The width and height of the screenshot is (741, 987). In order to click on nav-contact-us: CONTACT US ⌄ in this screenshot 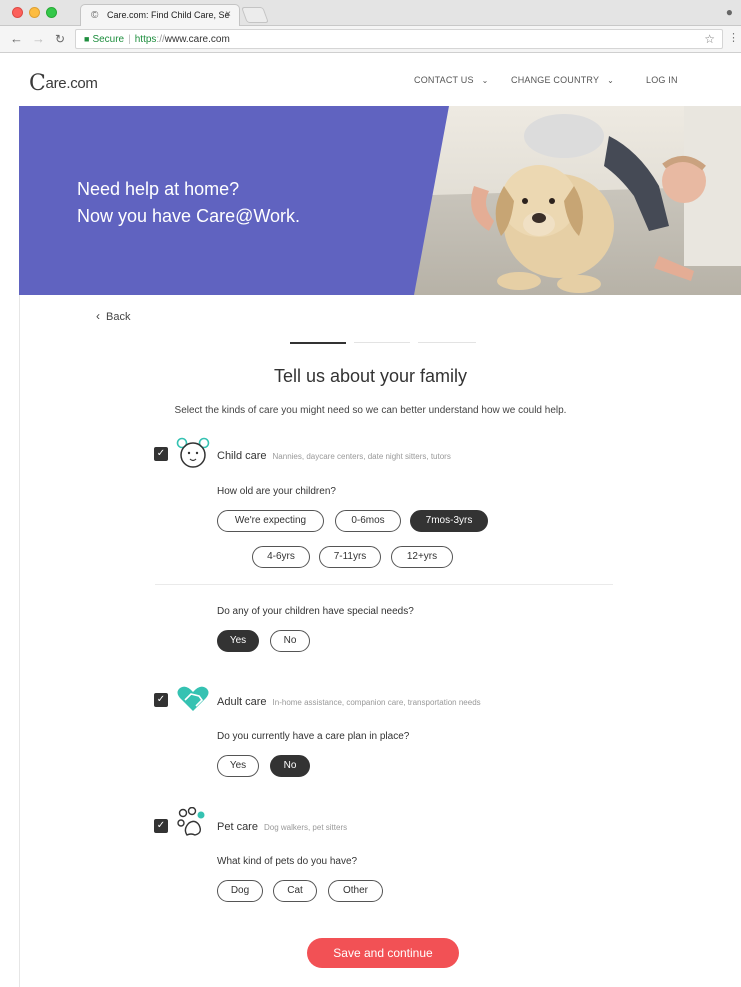, I will do `click(451, 80)`.